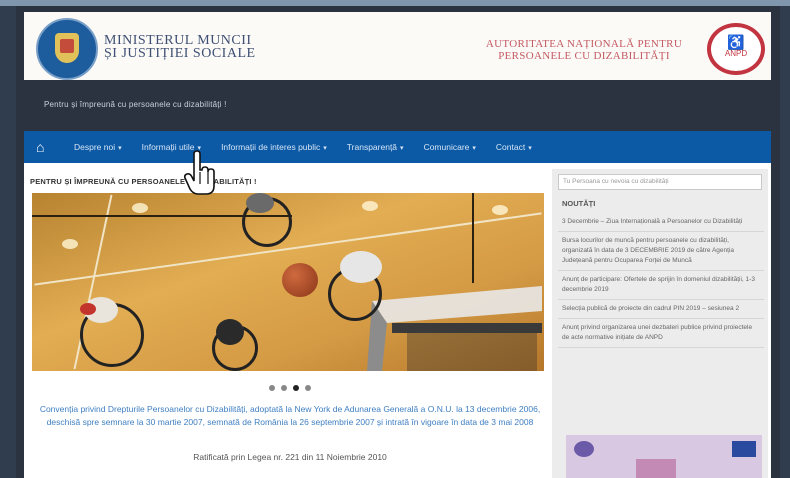 This screenshot has height=478, width=790. I want to click on eu-flag-icon, so click(744, 449).